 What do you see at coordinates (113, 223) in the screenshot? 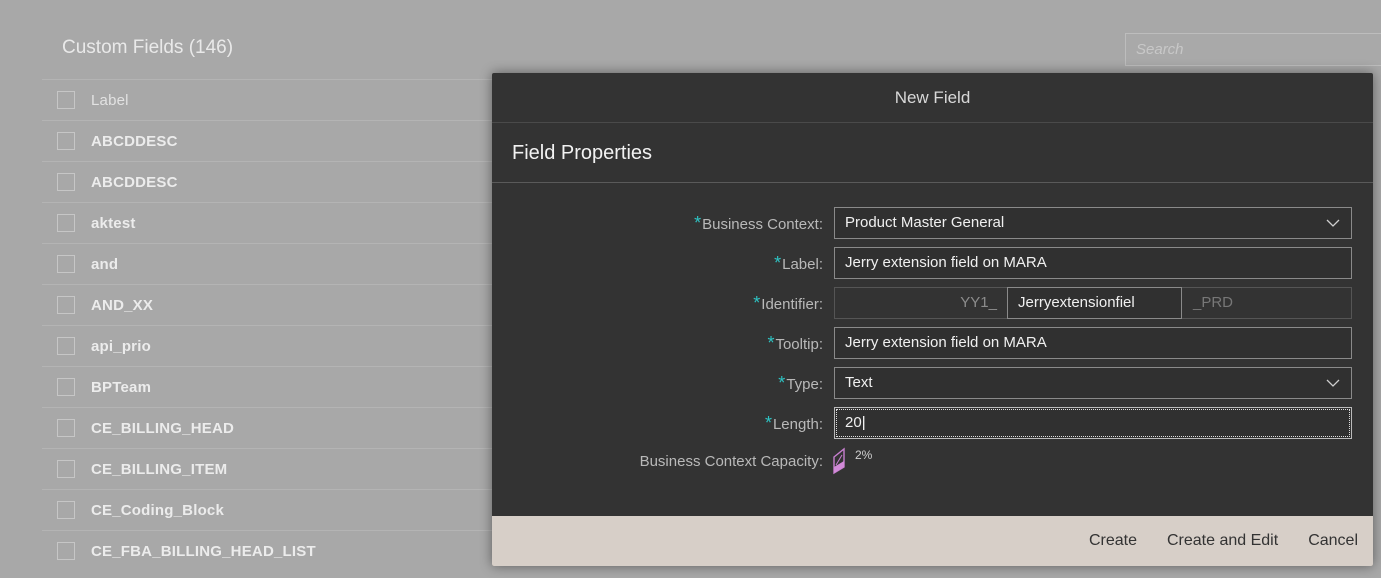
I see `list-item-label: aktest` at bounding box center [113, 223].